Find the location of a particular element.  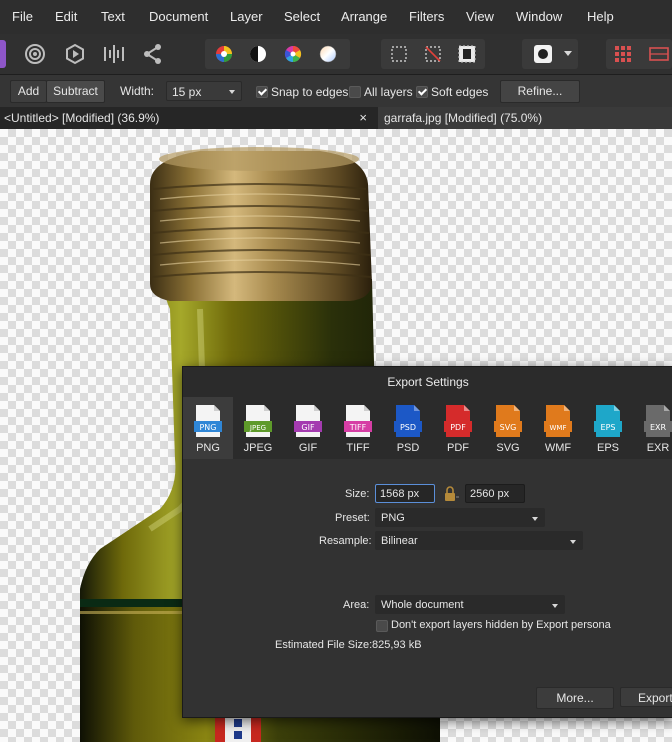

tab-garrafa: garrafa.jpg [Modified] (75.0%) is located at coordinates (525, 118).